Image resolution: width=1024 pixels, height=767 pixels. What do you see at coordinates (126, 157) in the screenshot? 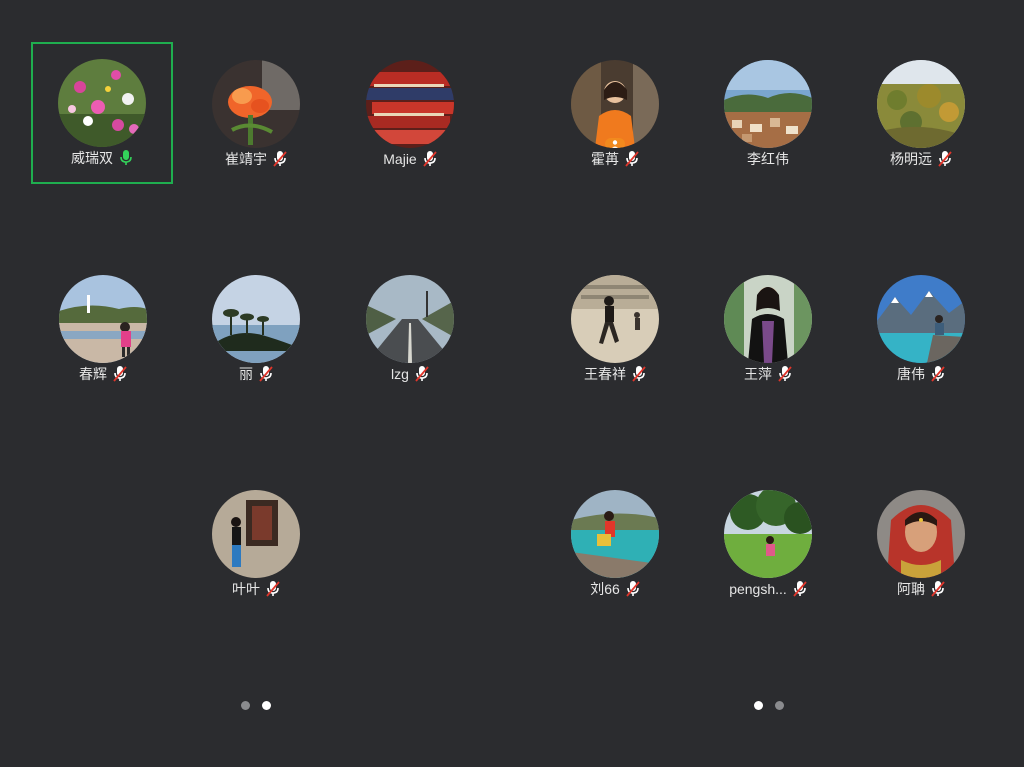
I see `microphone-icon` at bounding box center [126, 157].